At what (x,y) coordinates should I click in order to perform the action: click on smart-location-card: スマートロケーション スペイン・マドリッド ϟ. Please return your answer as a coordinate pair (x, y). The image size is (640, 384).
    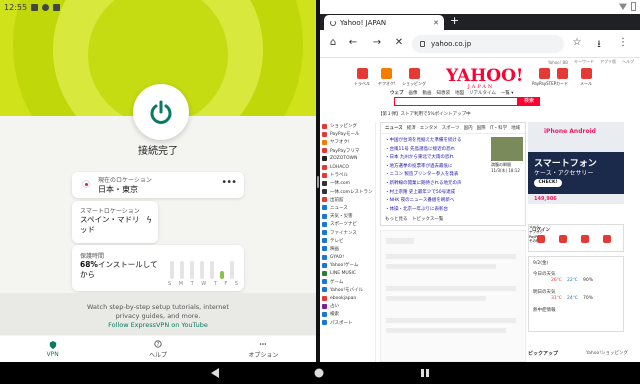
    Looking at the image, I should click on (115, 222).